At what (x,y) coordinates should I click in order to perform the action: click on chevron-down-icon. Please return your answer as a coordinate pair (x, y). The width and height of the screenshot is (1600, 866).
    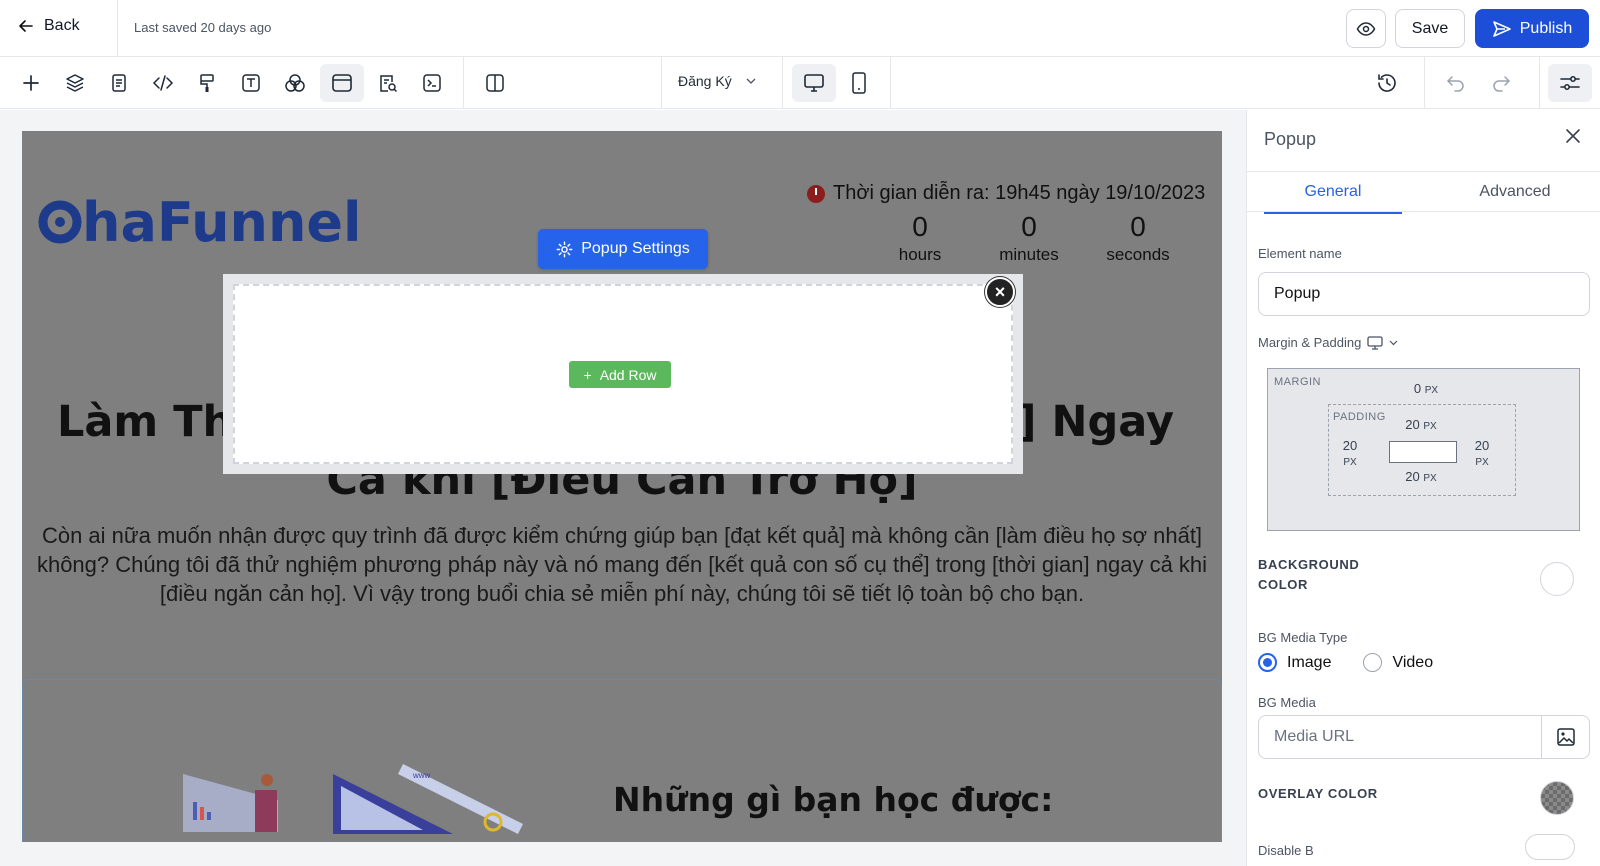
    Looking at the image, I should click on (1393, 343).